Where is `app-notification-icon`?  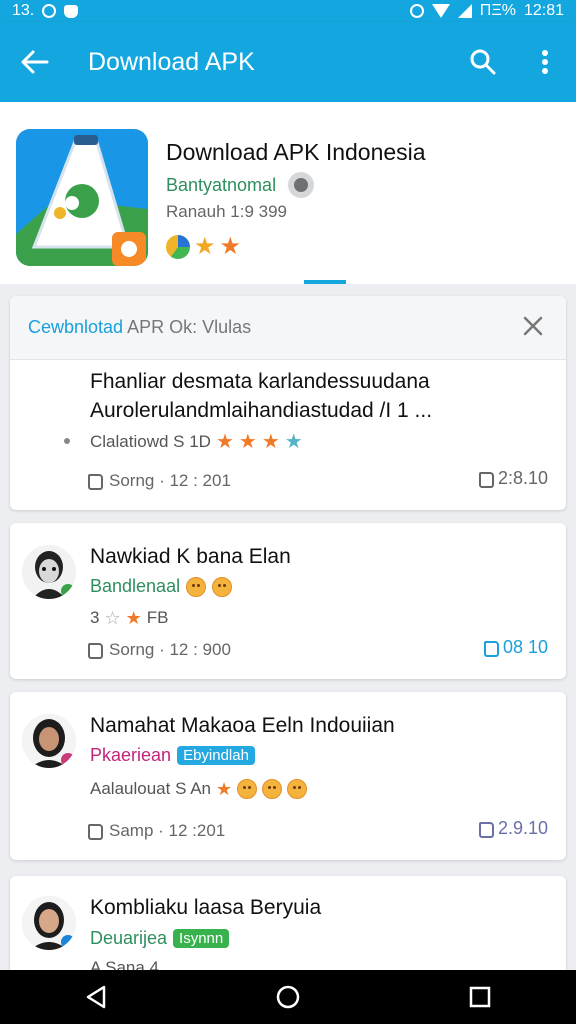 app-notification-icon is located at coordinates (71, 11).